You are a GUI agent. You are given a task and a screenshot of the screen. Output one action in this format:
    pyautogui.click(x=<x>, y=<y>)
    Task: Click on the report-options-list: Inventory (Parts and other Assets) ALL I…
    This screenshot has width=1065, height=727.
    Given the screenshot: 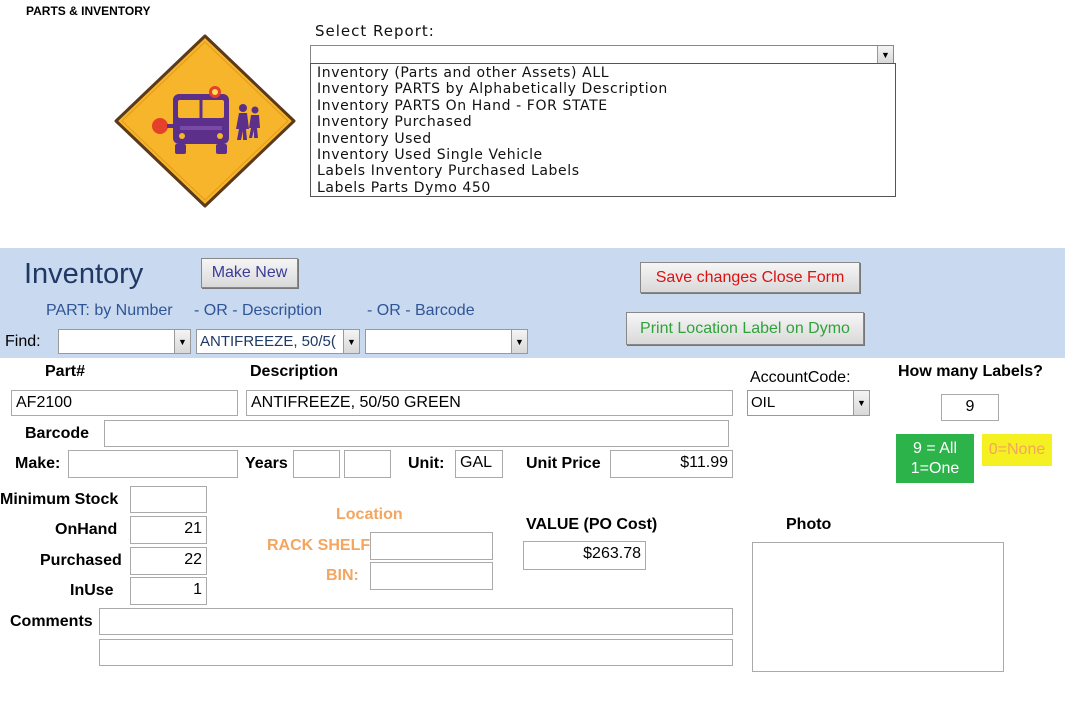 What is the action you would take?
    pyautogui.click(x=603, y=130)
    